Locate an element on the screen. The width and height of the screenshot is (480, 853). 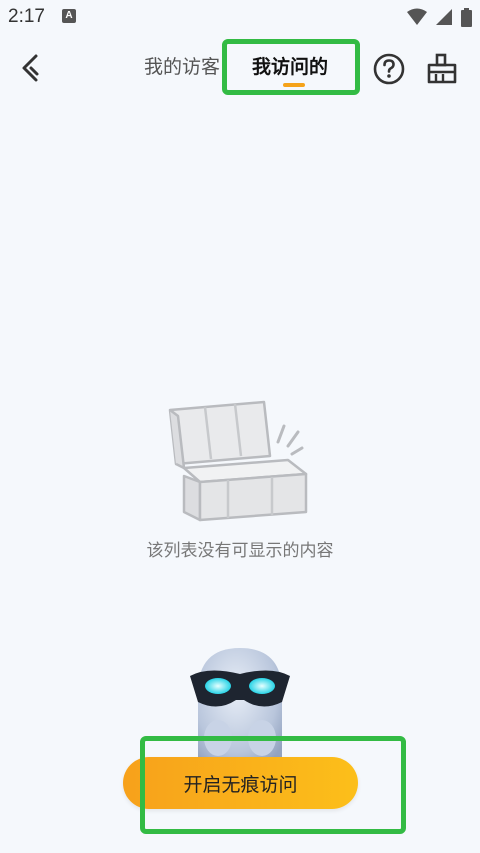
active-tab-indicator is located at coordinates (294, 85).